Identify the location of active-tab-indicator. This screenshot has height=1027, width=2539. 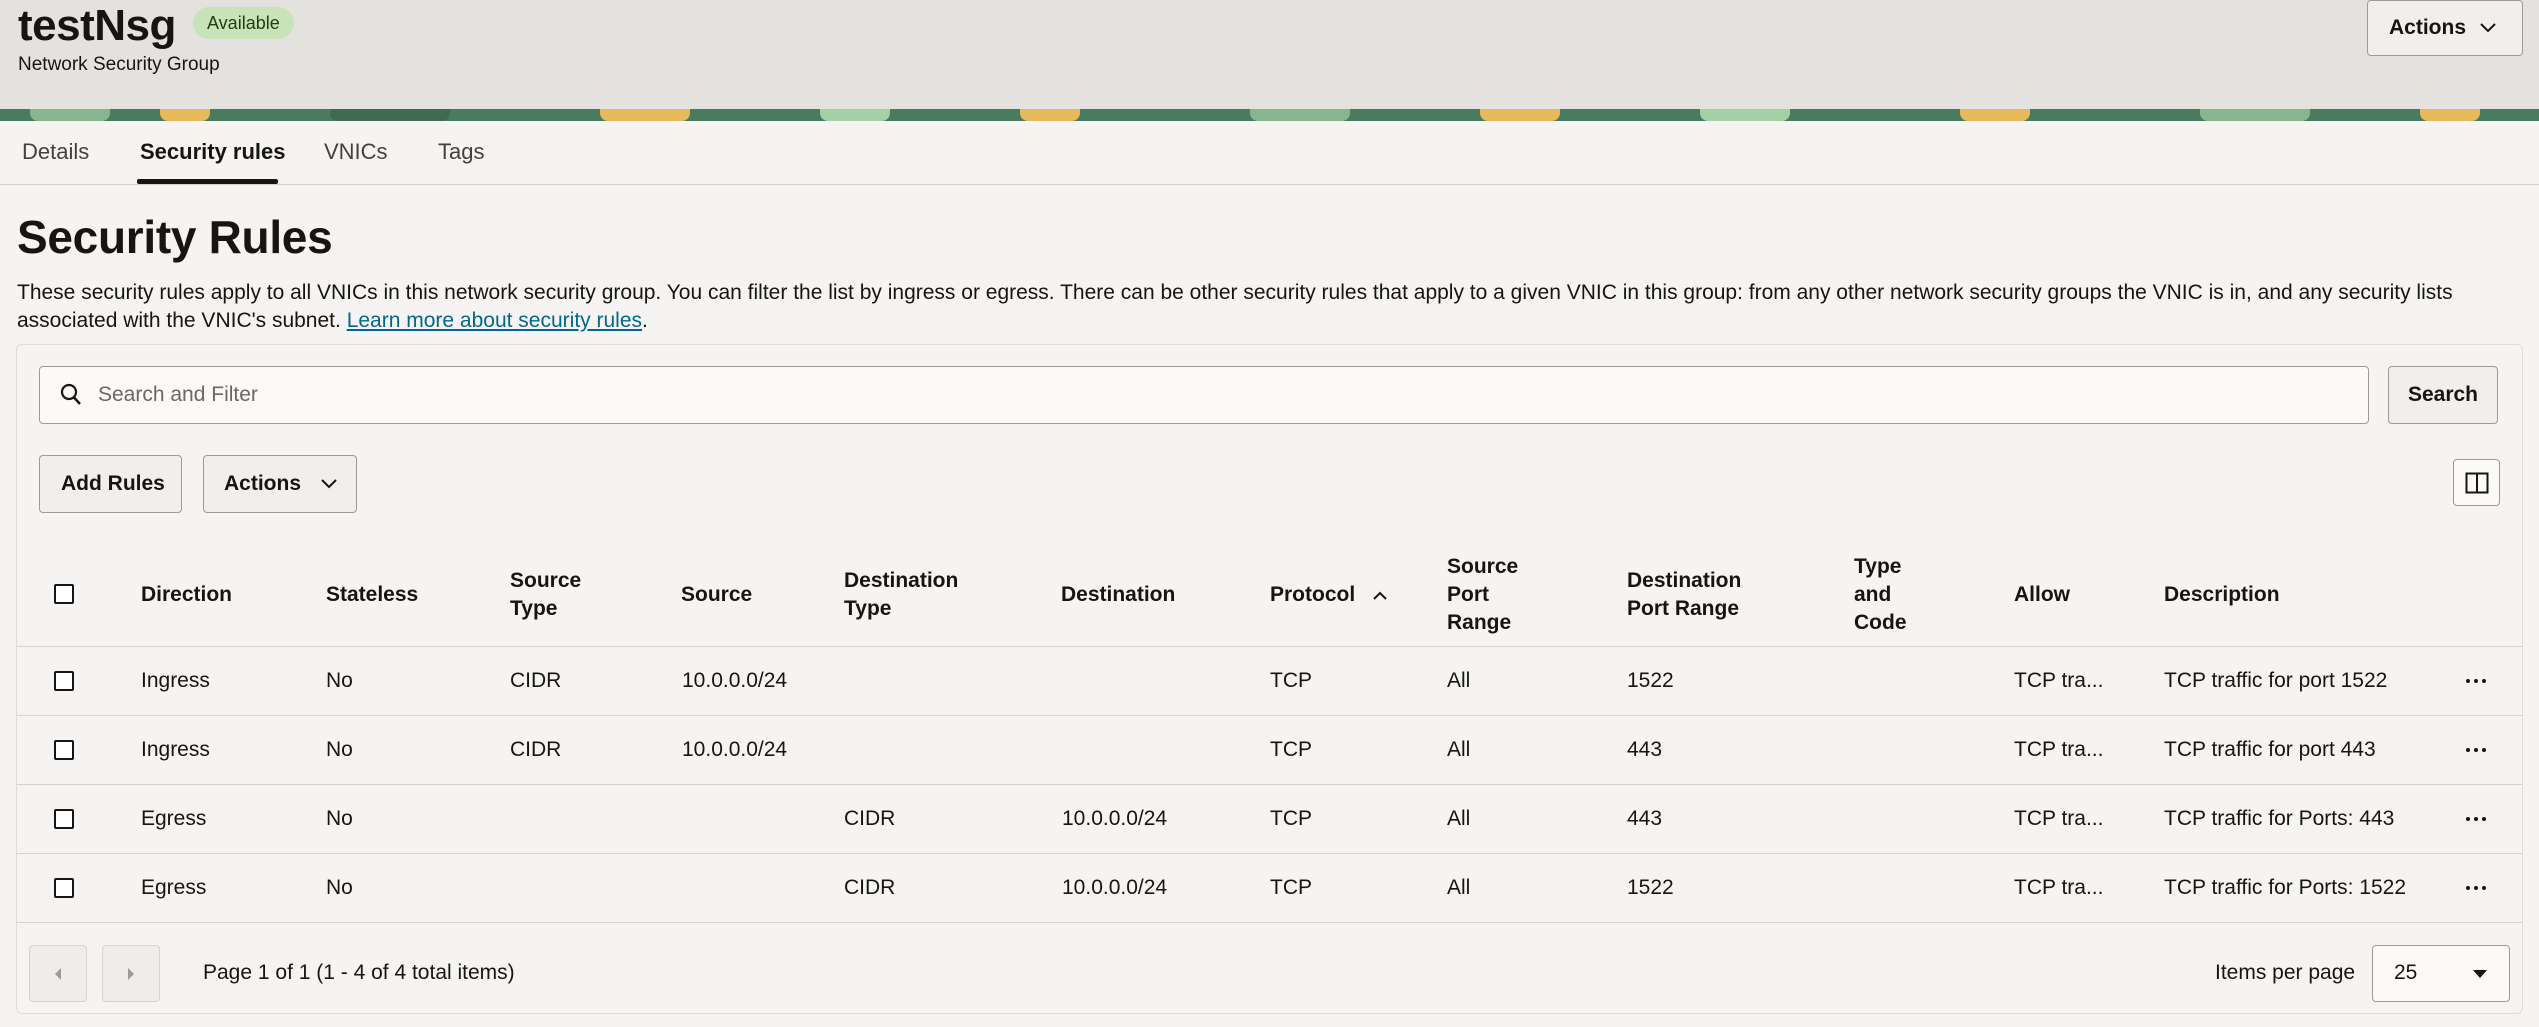
(207, 181).